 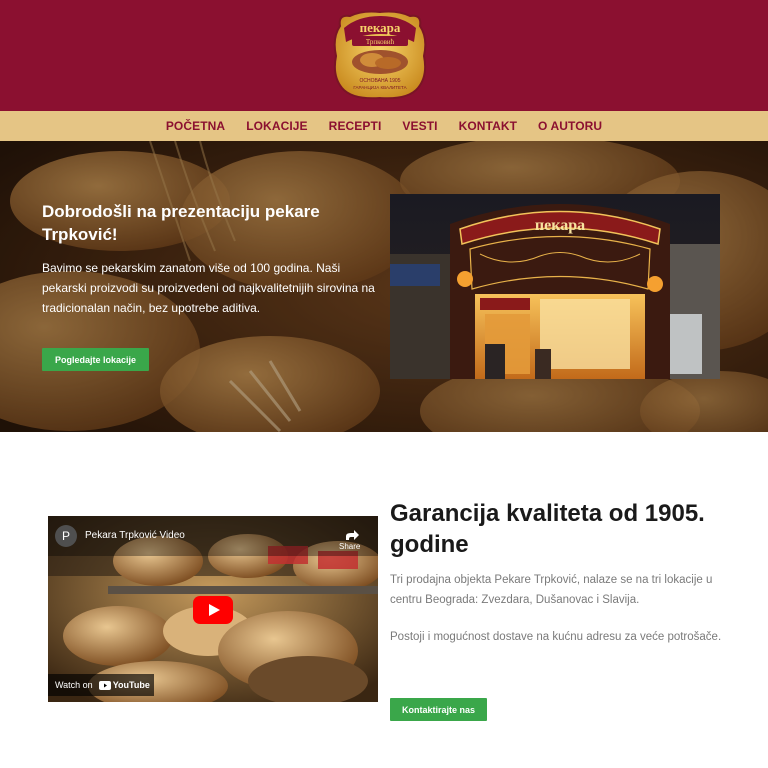 I want to click on nav-lokacije: LOKACIJE, so click(x=276, y=126).